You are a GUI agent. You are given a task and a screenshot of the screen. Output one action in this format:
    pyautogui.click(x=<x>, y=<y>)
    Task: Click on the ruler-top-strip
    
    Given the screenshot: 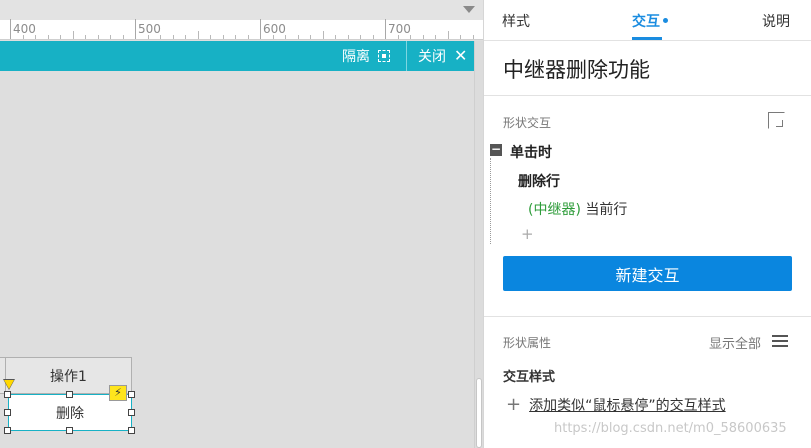 What is the action you would take?
    pyautogui.click(x=241, y=10)
    